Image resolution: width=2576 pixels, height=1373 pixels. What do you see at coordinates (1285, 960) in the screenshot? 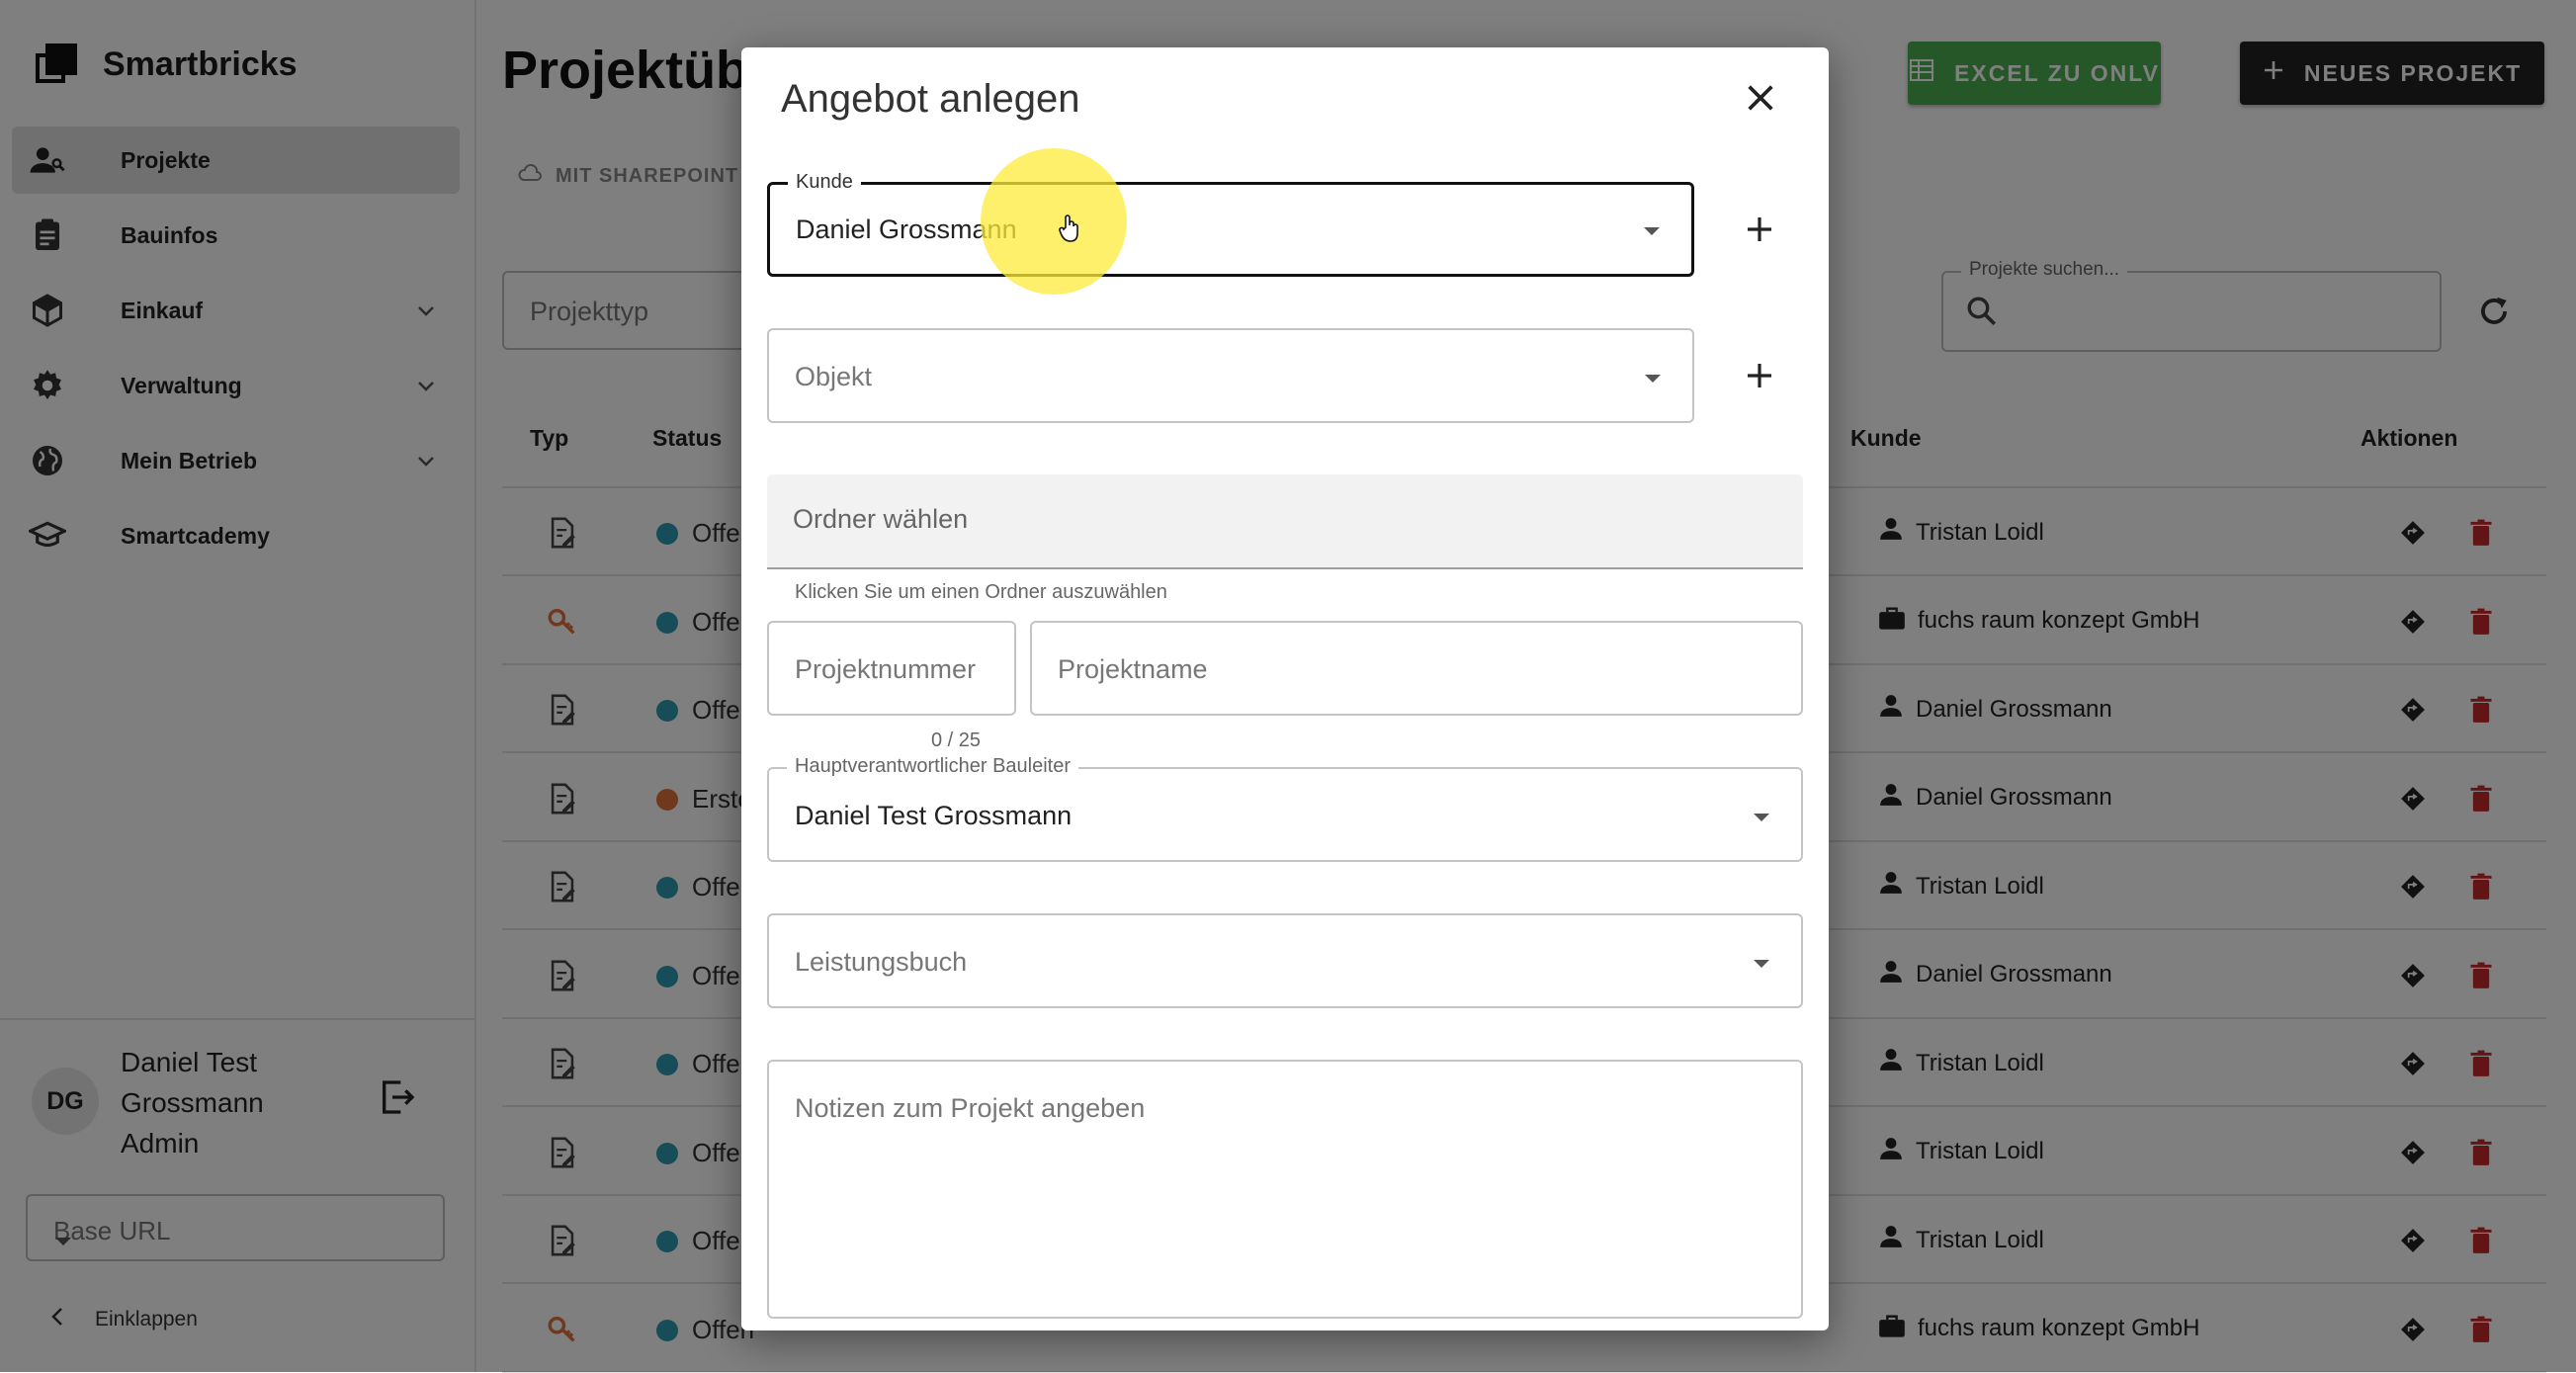
I see `leistungsbuch-select: Leistungsbuch` at bounding box center [1285, 960].